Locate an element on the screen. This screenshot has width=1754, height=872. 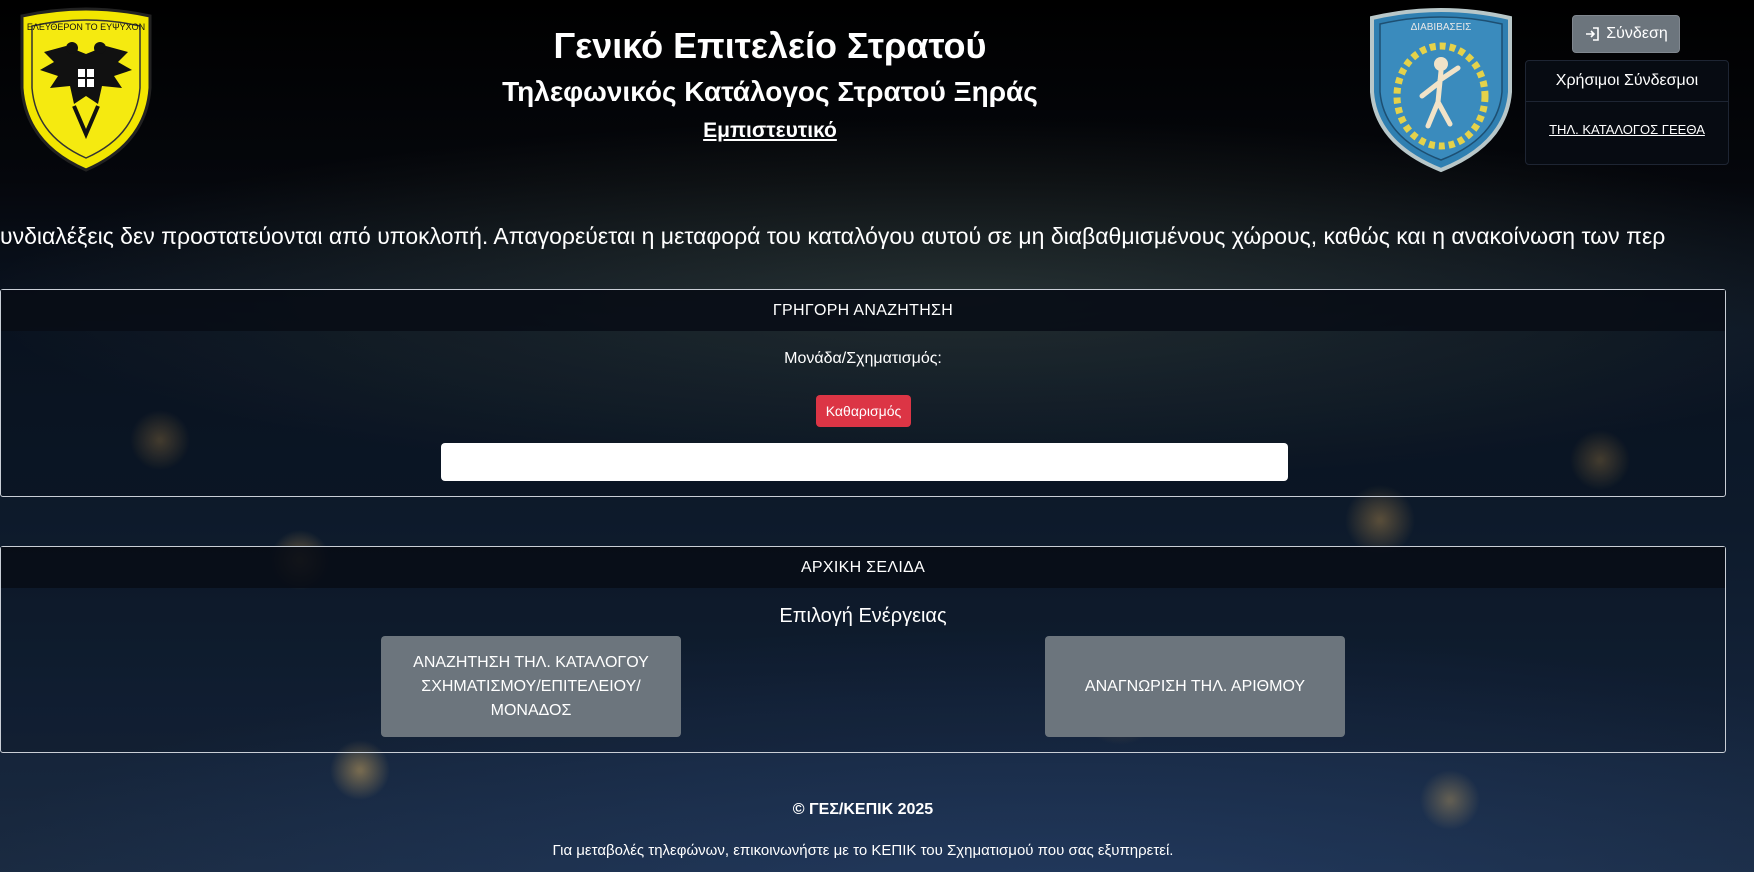
unit-label: Μονάδα/Σχηματισμός: is located at coordinates (863, 358).